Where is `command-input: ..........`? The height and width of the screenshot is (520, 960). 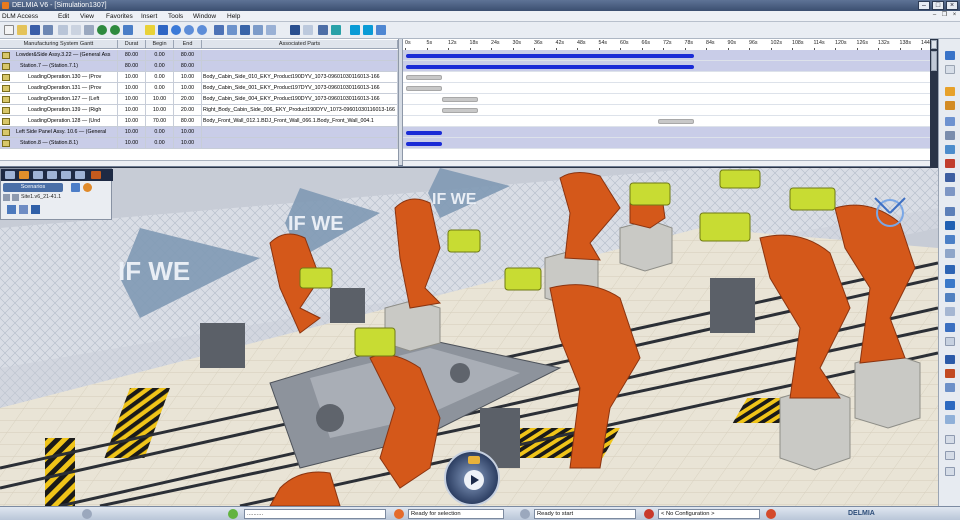
command-input: .......... is located at coordinates (315, 514).